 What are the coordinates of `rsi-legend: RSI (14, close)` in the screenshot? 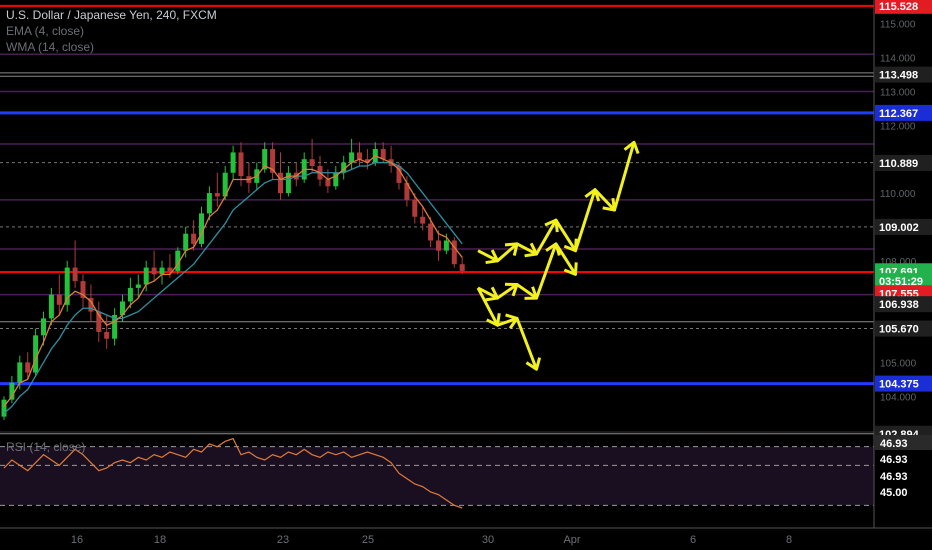 It's located at (46, 447).